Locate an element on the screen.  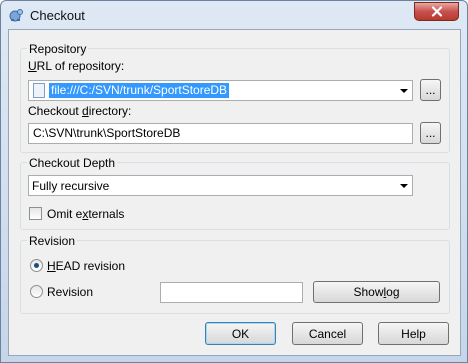
close-icon is located at coordinates (436, 11).